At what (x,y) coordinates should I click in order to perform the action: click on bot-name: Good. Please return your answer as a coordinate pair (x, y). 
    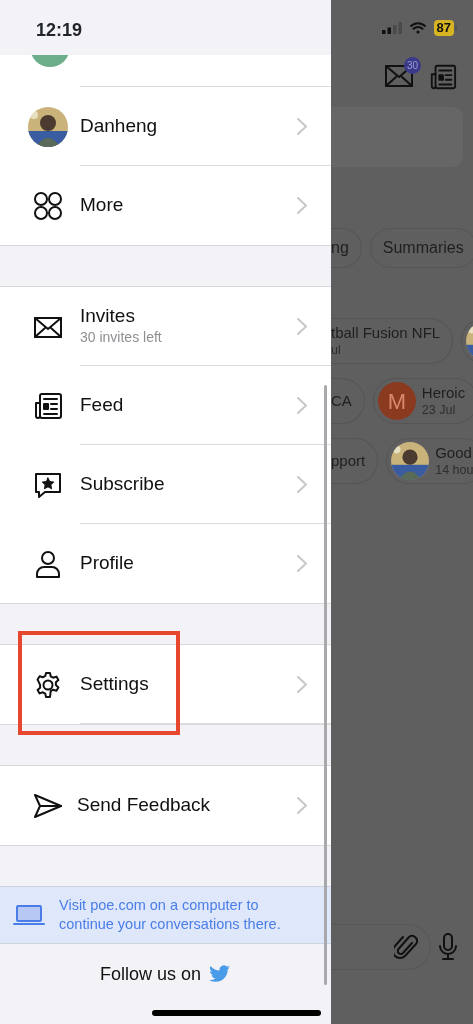
    Looking at the image, I should click on (454, 453).